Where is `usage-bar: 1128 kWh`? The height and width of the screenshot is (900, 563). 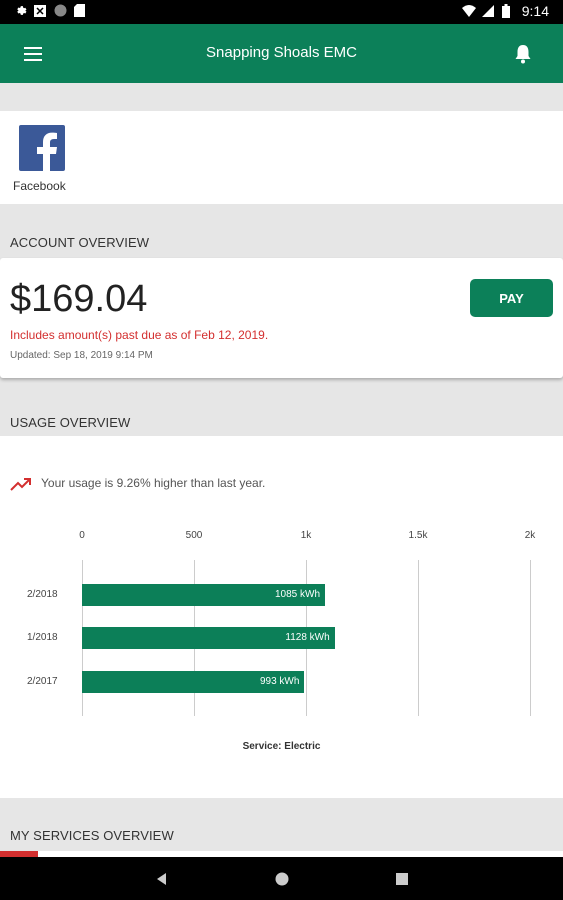 usage-bar: 1128 kWh is located at coordinates (208, 638).